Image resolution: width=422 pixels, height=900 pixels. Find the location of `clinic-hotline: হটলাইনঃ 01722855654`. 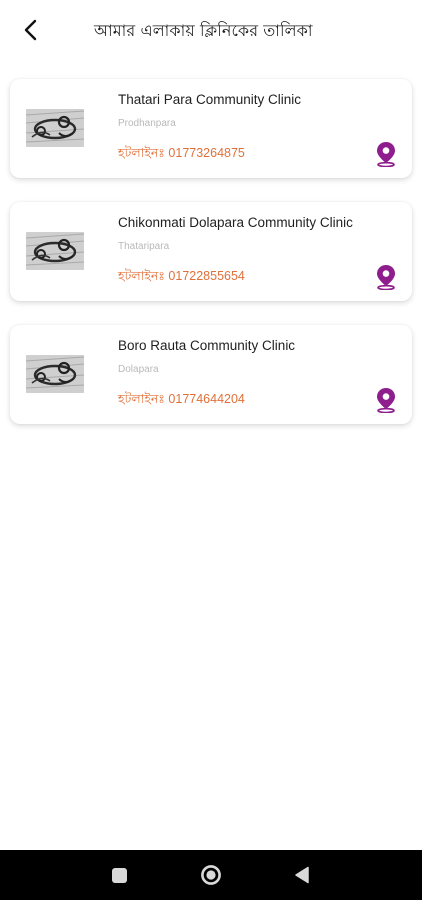

clinic-hotline: হটলাইনঃ 01722855654 is located at coordinates (181, 278).